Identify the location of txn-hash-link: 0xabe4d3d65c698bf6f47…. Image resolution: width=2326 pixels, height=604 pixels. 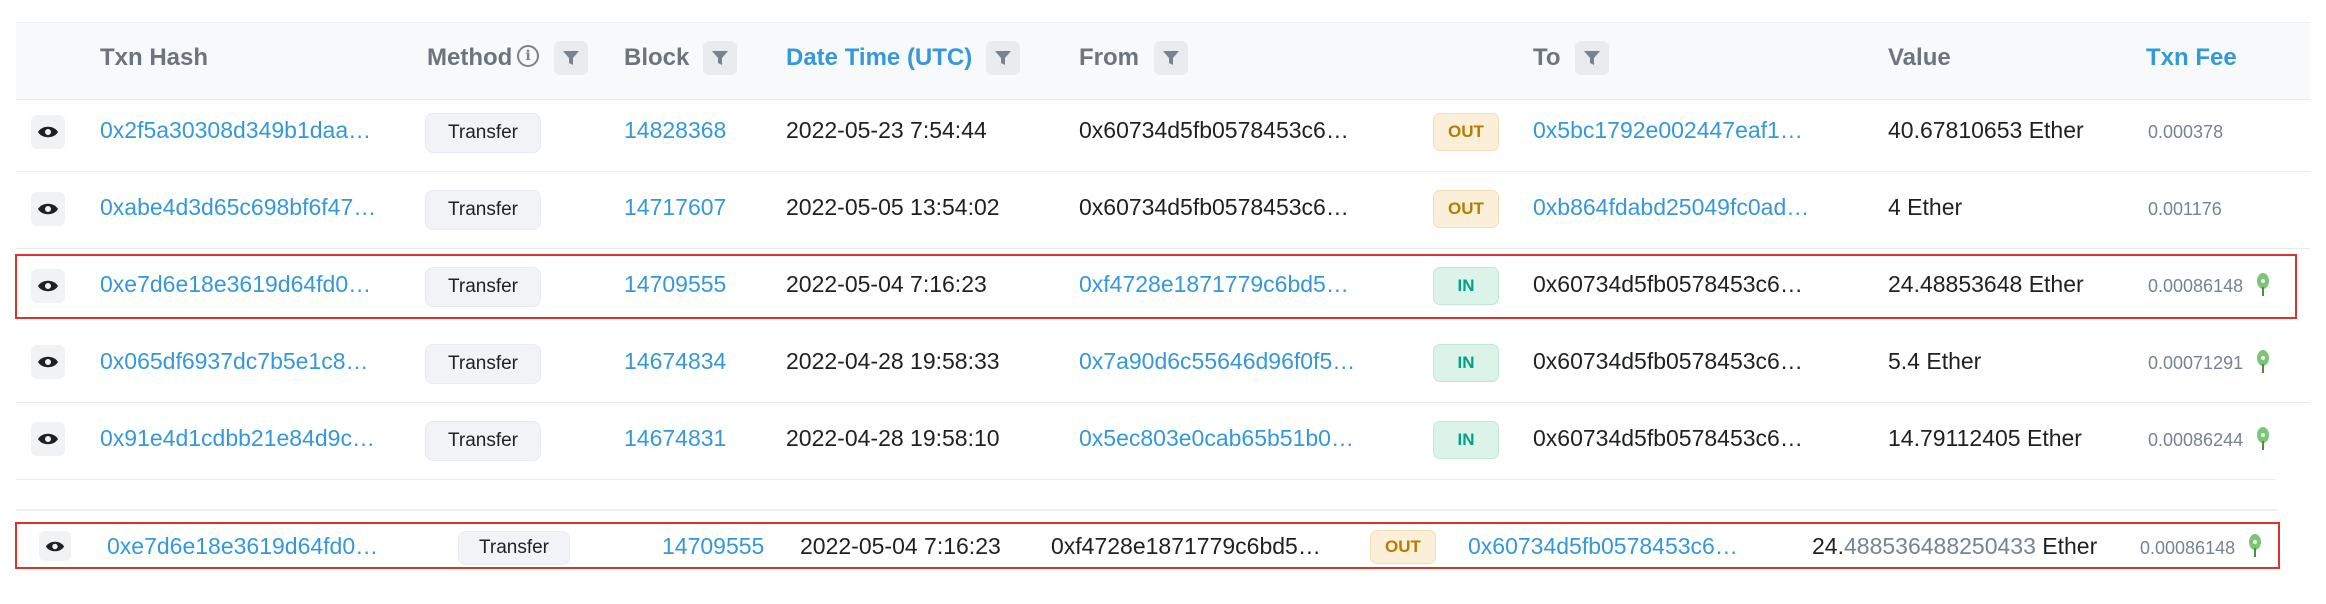
(238, 207).